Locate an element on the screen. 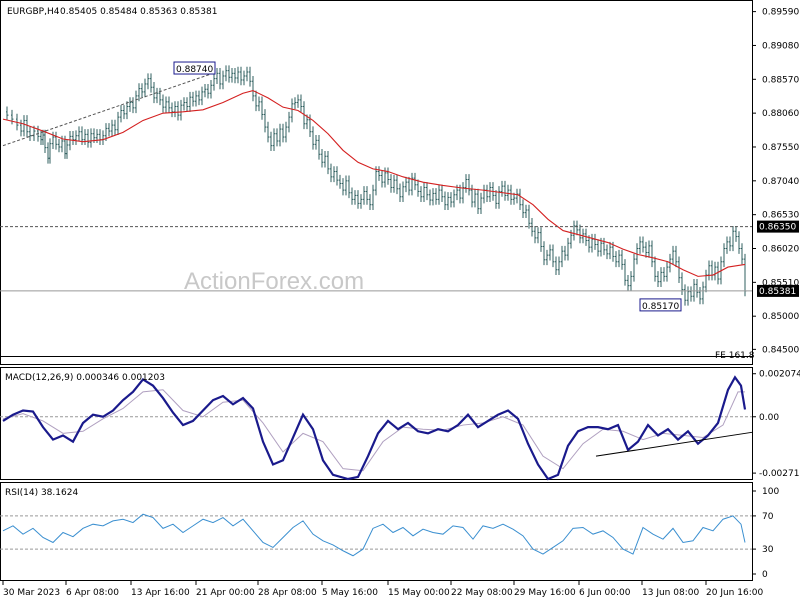  price-label: 0.85170 is located at coordinates (660, 307).